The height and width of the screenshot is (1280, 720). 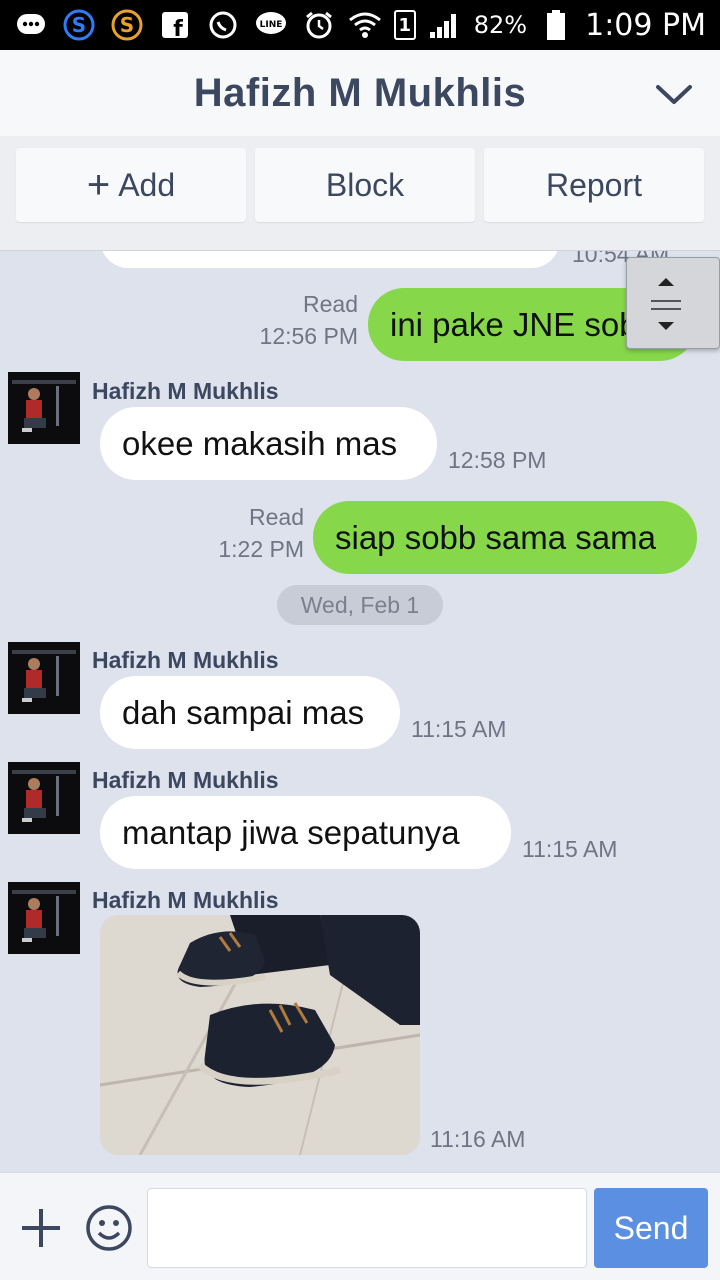 What do you see at coordinates (109, 1228) in the screenshot?
I see `emoji-icon` at bounding box center [109, 1228].